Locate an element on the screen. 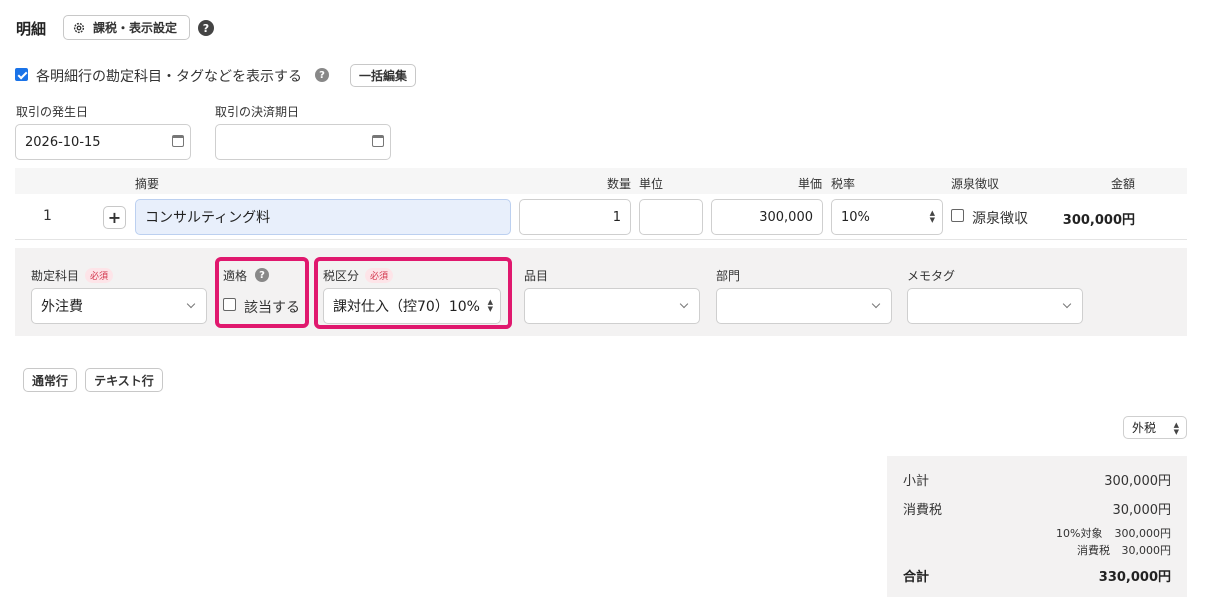 The height and width of the screenshot is (605, 1207). header-withholding: 源泉徴収 is located at coordinates (975, 184).